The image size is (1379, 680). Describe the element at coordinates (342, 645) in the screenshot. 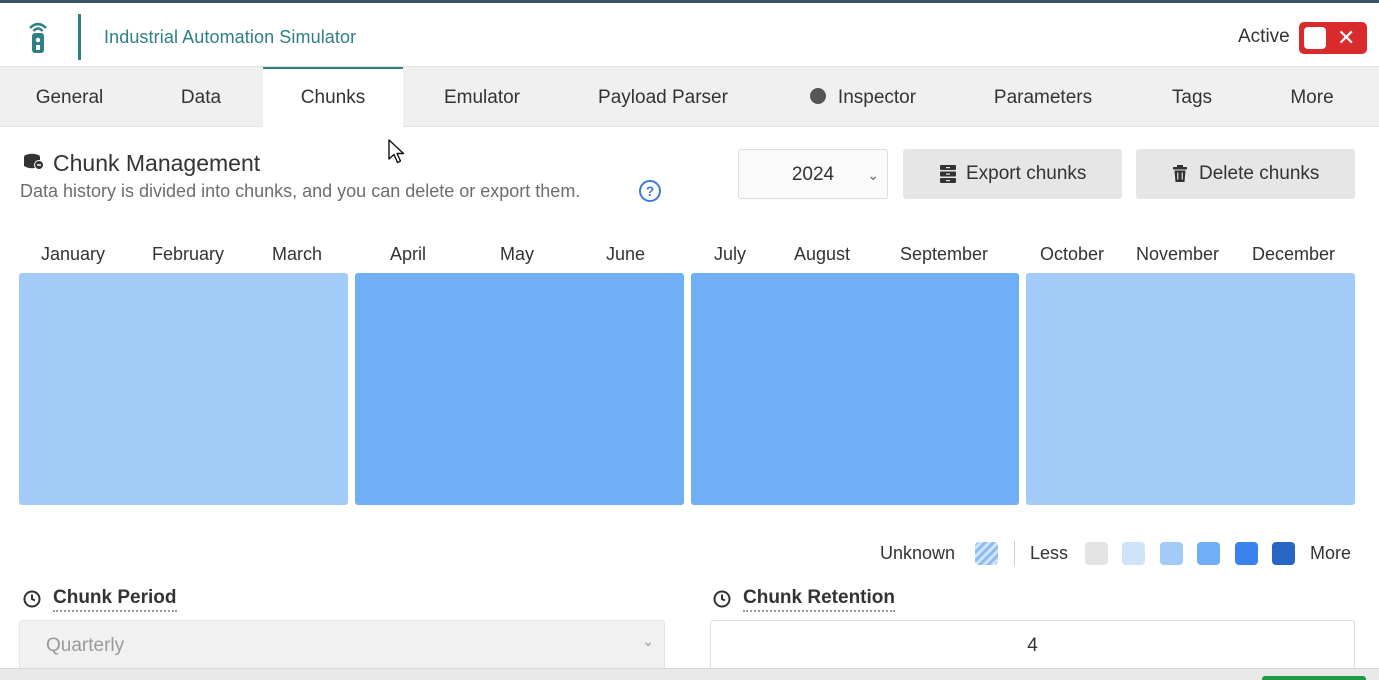

I see `chunk-period-select: Quarterly ⌄` at that location.